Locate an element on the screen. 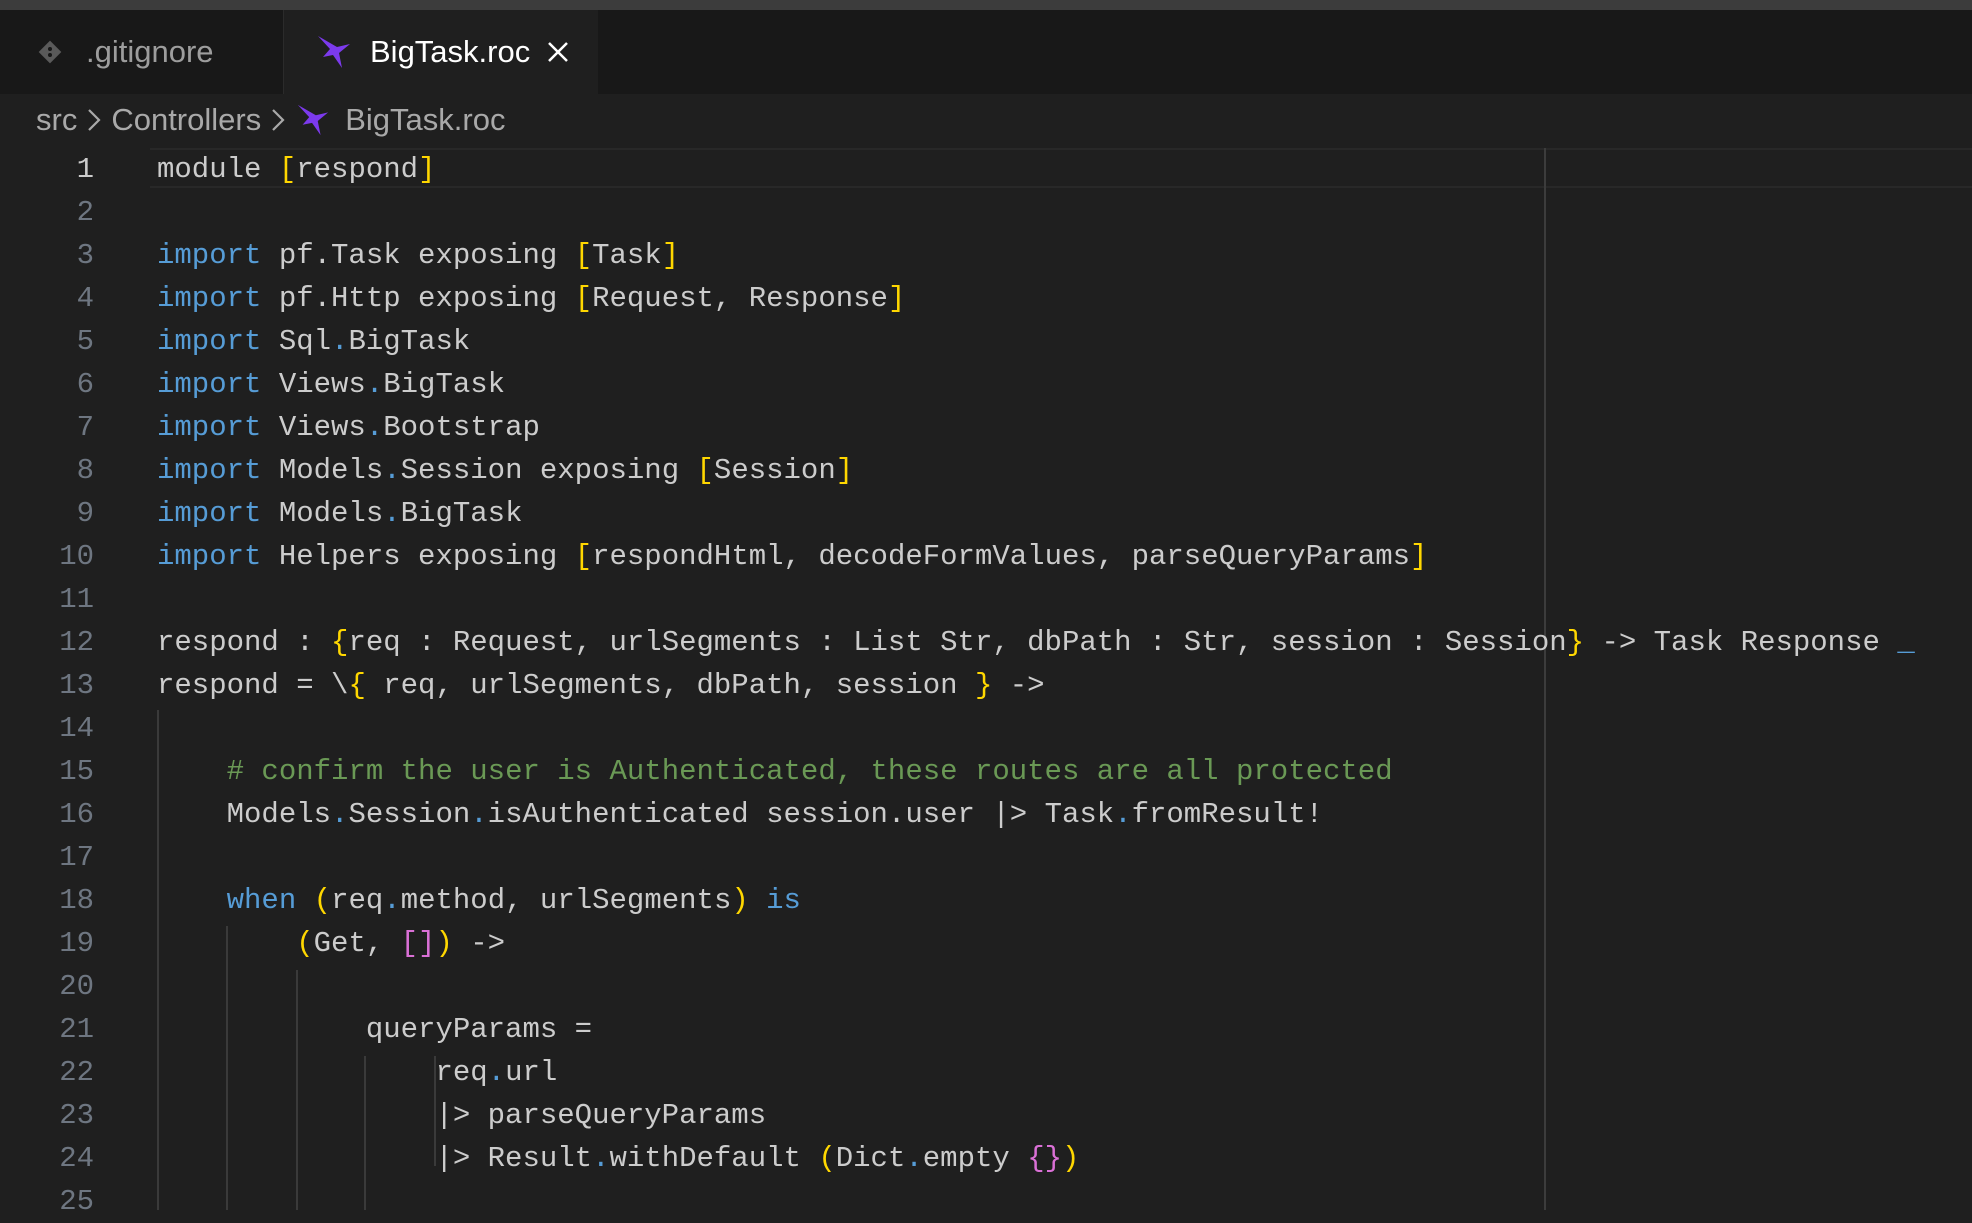 Image resolution: width=1972 pixels, height=1223 pixels. line-number: 22 is located at coordinates (76, 1072).